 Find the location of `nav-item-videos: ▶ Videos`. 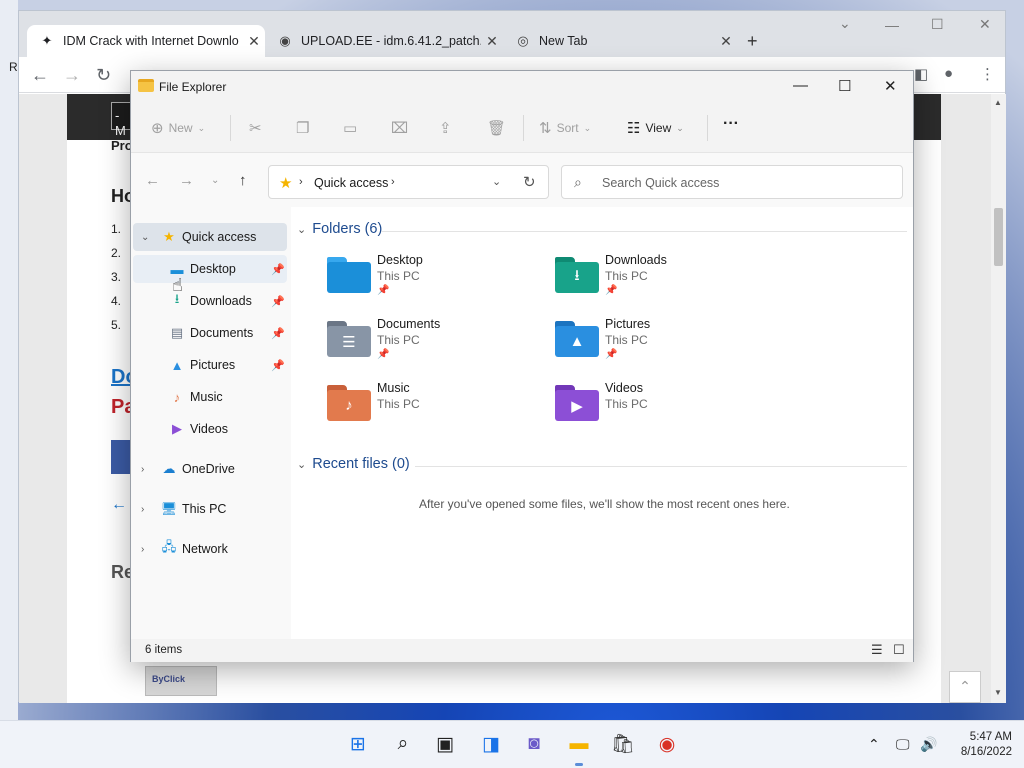

nav-item-videos: ▶ Videos is located at coordinates (210, 429).